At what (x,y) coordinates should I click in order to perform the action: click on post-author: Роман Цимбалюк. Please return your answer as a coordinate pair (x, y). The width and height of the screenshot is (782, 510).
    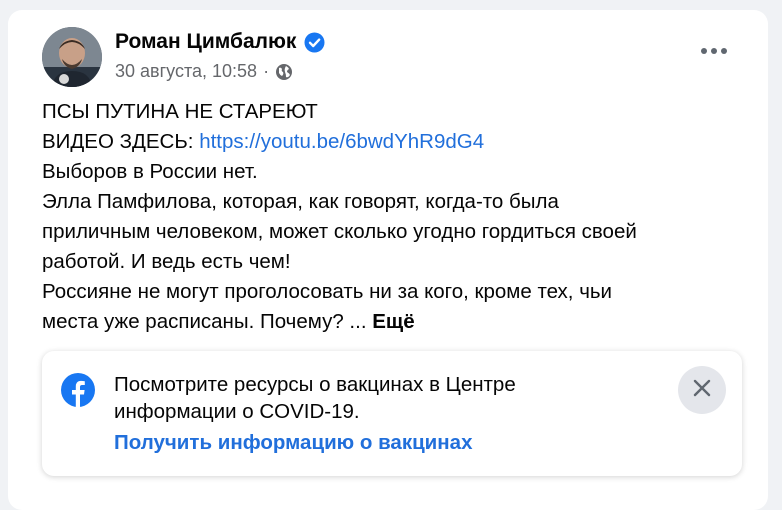
    Looking at the image, I should click on (220, 42).